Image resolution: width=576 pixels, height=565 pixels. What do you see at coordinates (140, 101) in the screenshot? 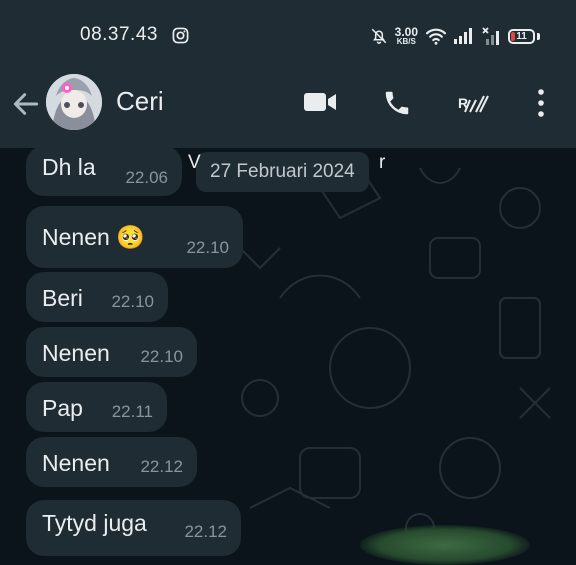
I see `contact-name: Ceri` at bounding box center [140, 101].